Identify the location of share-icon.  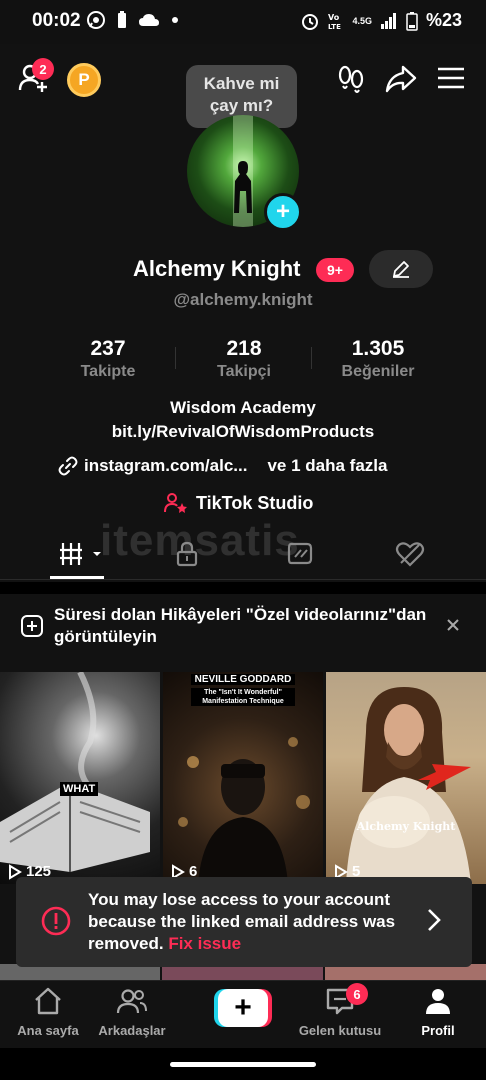
(401, 79).